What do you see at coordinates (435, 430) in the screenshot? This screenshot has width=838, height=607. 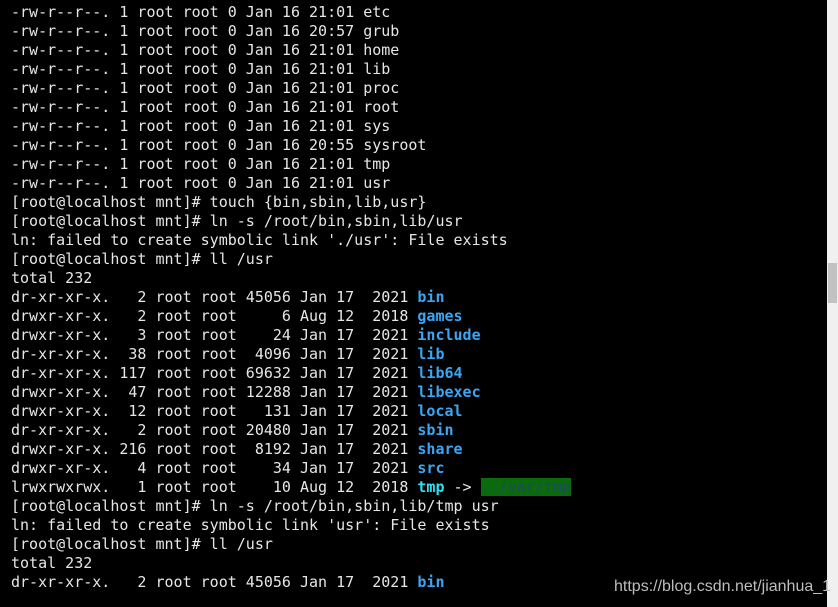 I see `file-name: sbin` at bounding box center [435, 430].